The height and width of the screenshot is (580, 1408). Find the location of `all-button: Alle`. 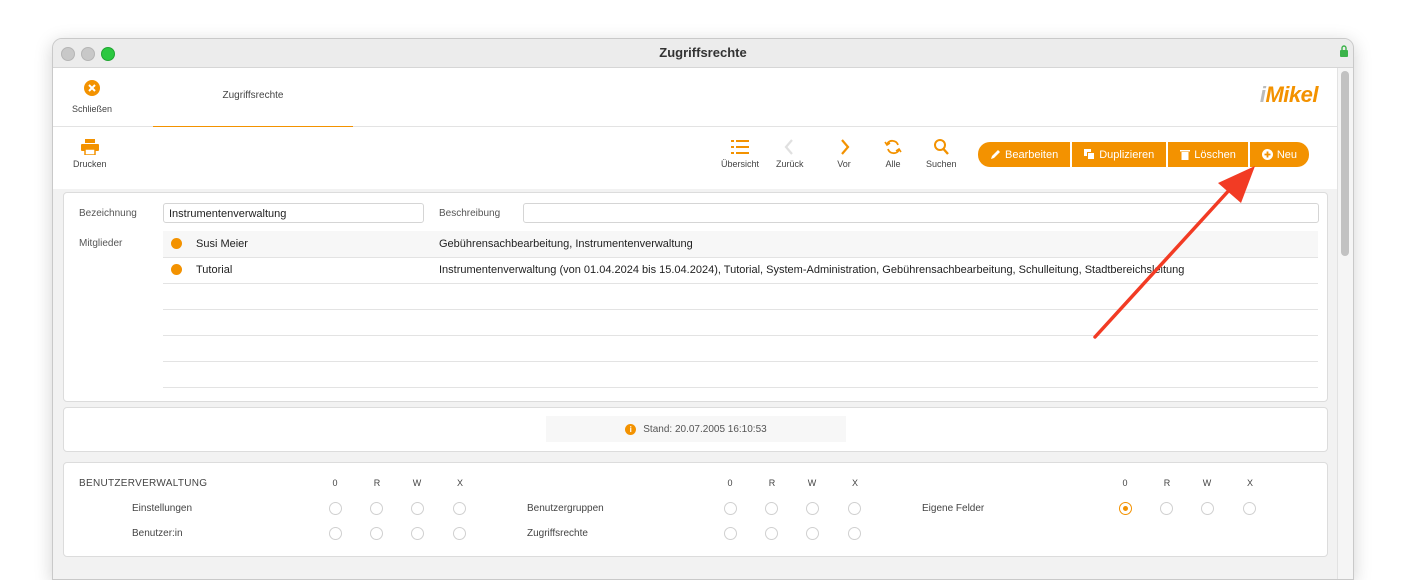

all-button: Alle is located at coordinates (893, 154).